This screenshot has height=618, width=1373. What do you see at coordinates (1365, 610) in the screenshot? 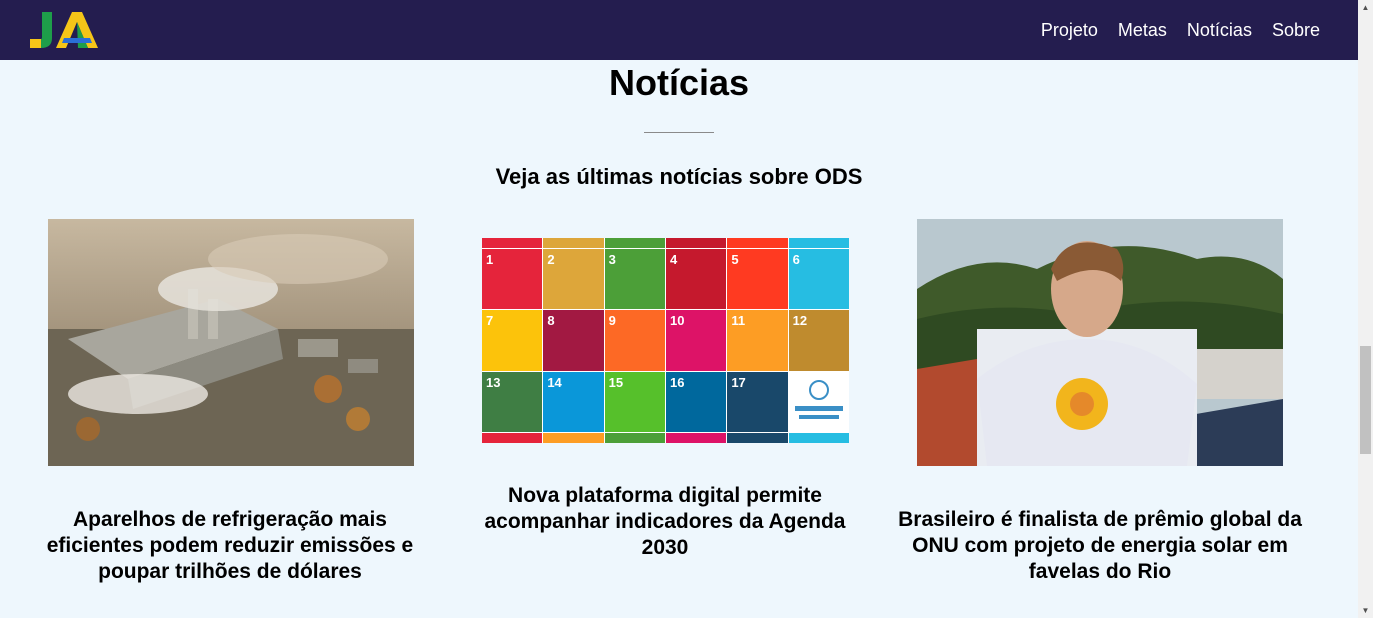
I see `scroll-down-arrow-icon: ▼` at bounding box center [1365, 610].